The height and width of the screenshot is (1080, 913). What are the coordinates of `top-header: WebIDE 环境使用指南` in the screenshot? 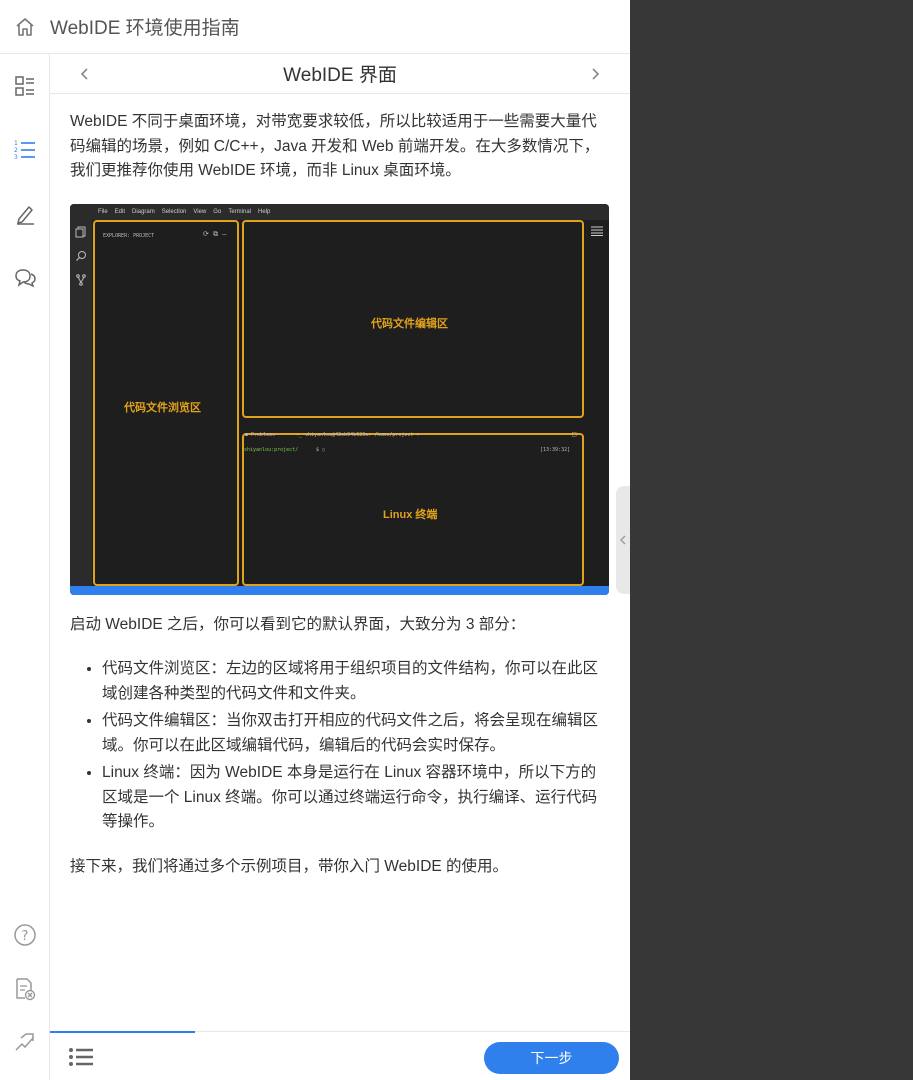 It's located at (315, 27).